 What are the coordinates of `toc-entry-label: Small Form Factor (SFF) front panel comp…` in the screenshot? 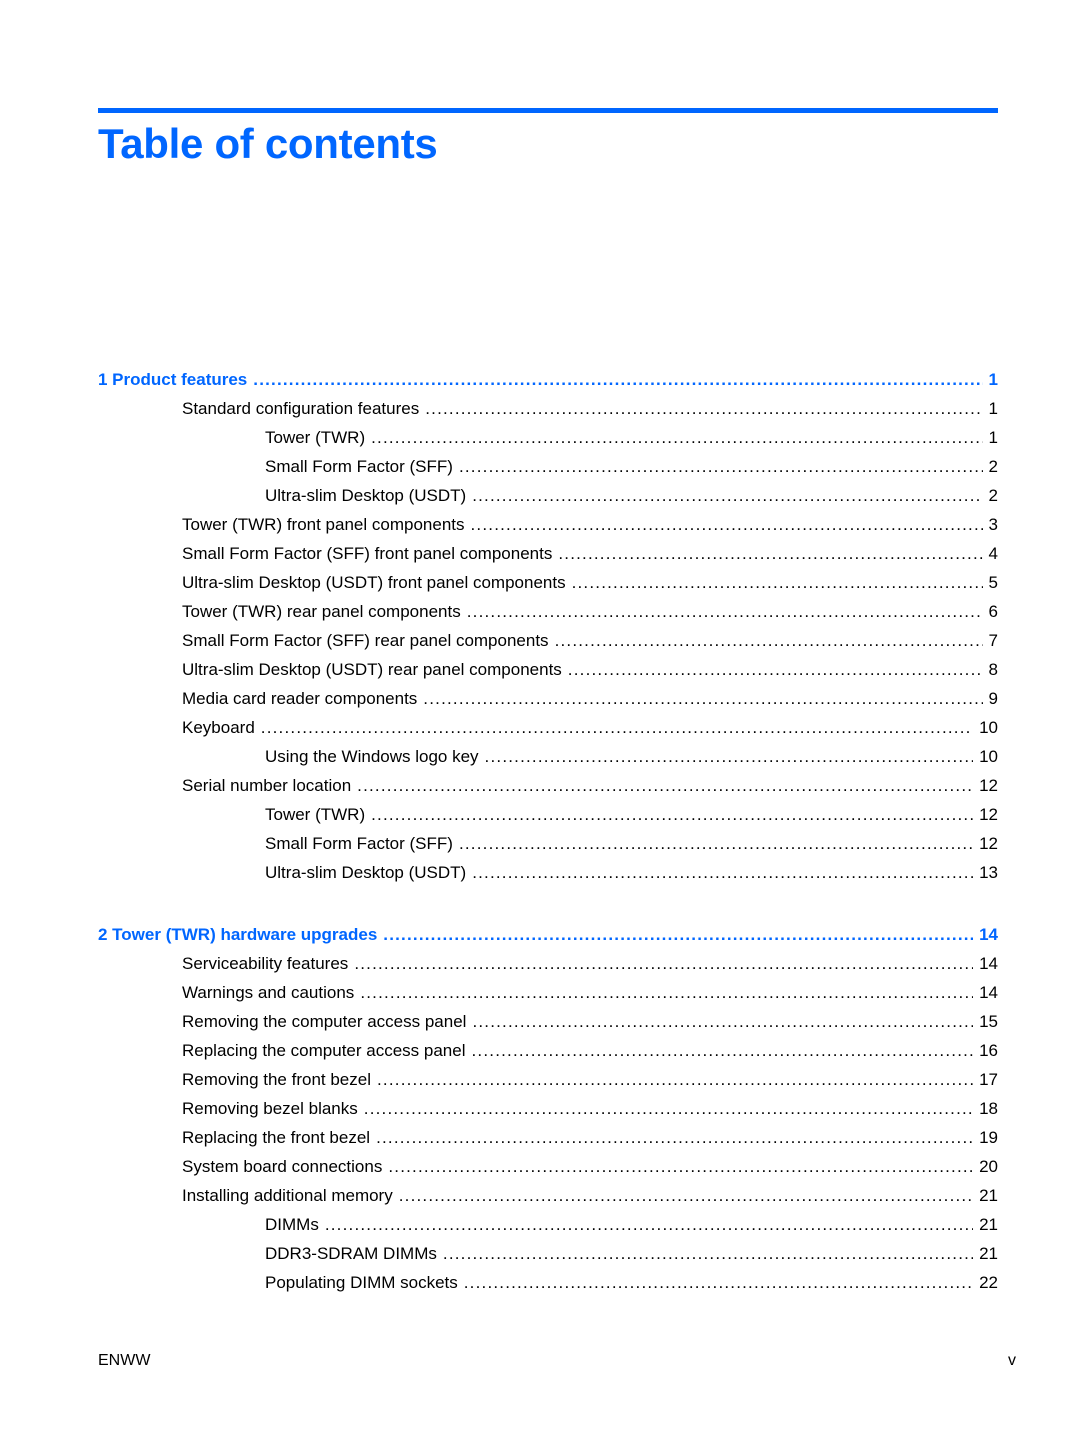 It's located at (370, 554).